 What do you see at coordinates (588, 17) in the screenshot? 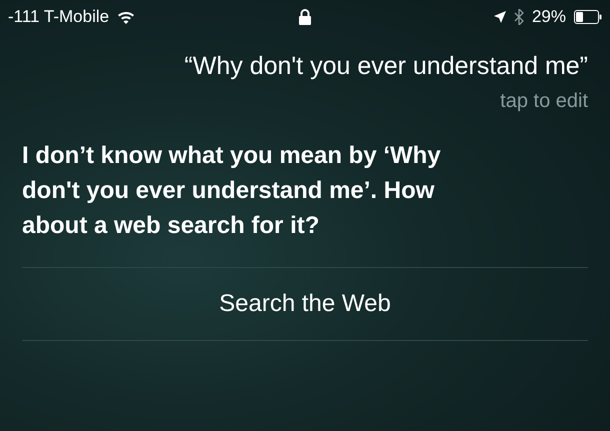
I see `battery-icon` at bounding box center [588, 17].